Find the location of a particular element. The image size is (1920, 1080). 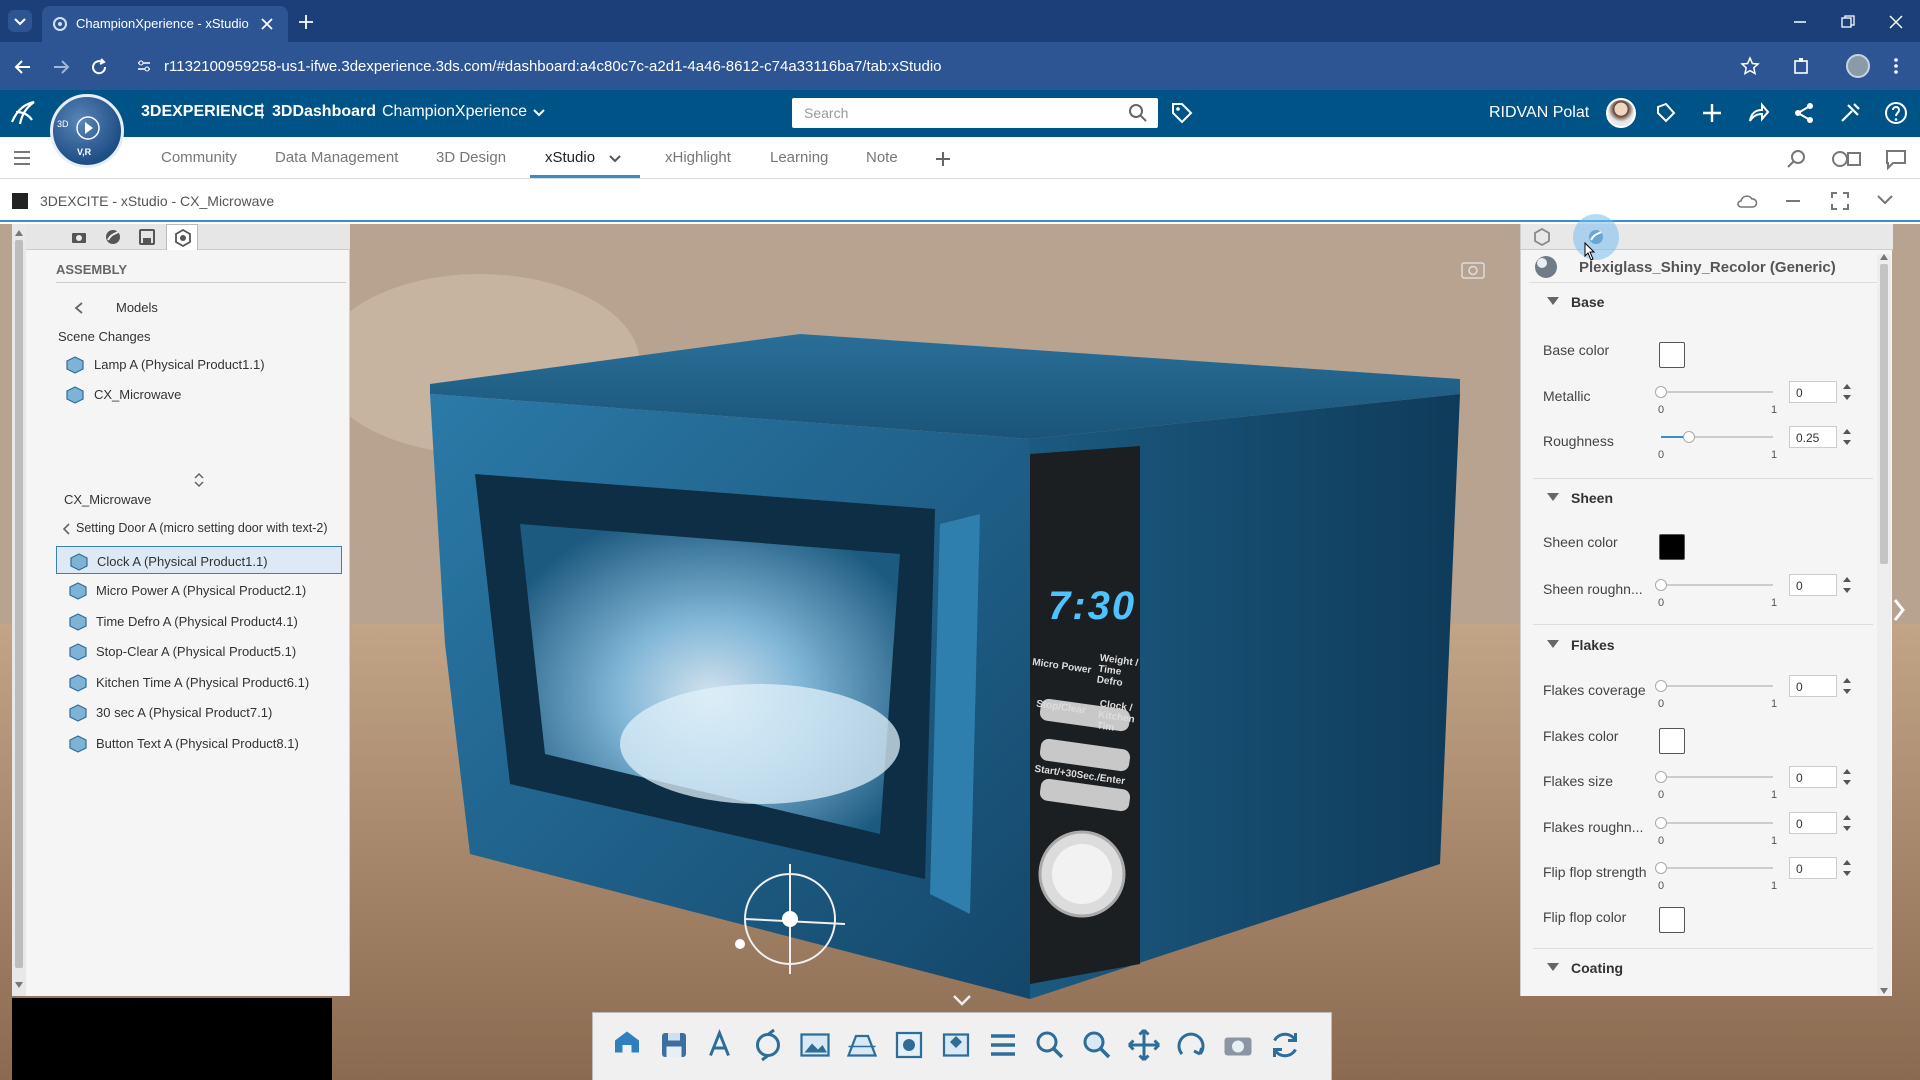

minimize-app-icon is located at coordinates (1793, 201).